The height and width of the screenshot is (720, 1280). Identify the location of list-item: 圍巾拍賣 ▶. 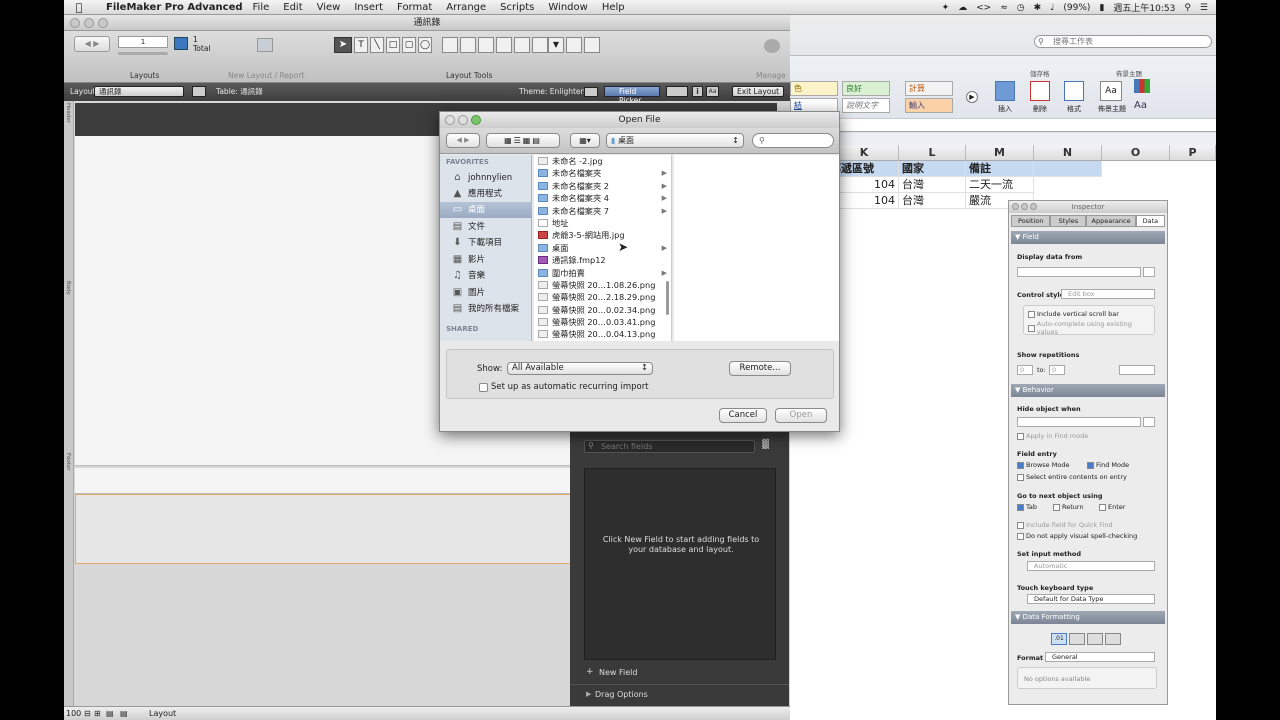
(602, 273).